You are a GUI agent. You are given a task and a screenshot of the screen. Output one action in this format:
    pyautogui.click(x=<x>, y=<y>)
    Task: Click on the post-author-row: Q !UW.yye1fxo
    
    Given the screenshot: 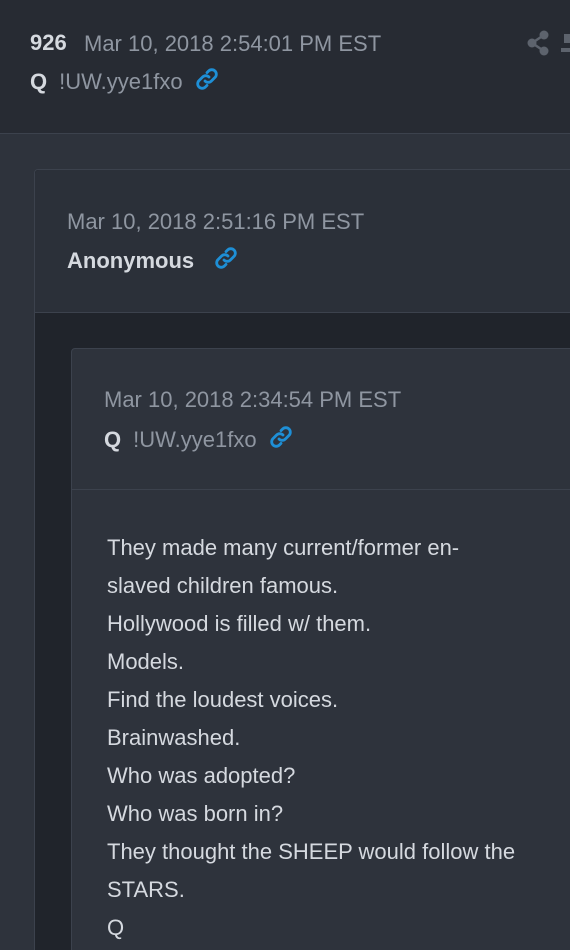 What is the action you would take?
    pyautogui.click(x=124, y=81)
    